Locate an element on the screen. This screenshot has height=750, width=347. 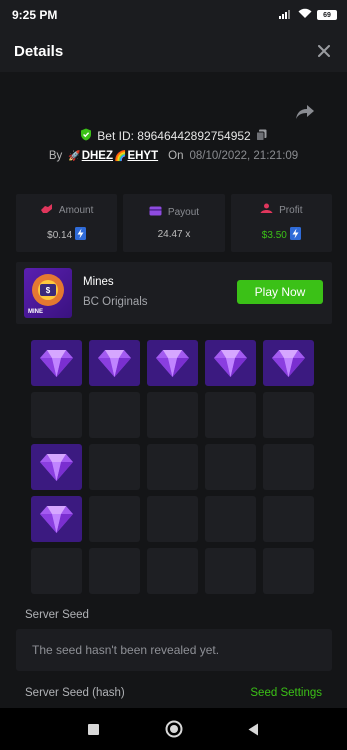
page-title: Details is located at coordinates (39, 51).